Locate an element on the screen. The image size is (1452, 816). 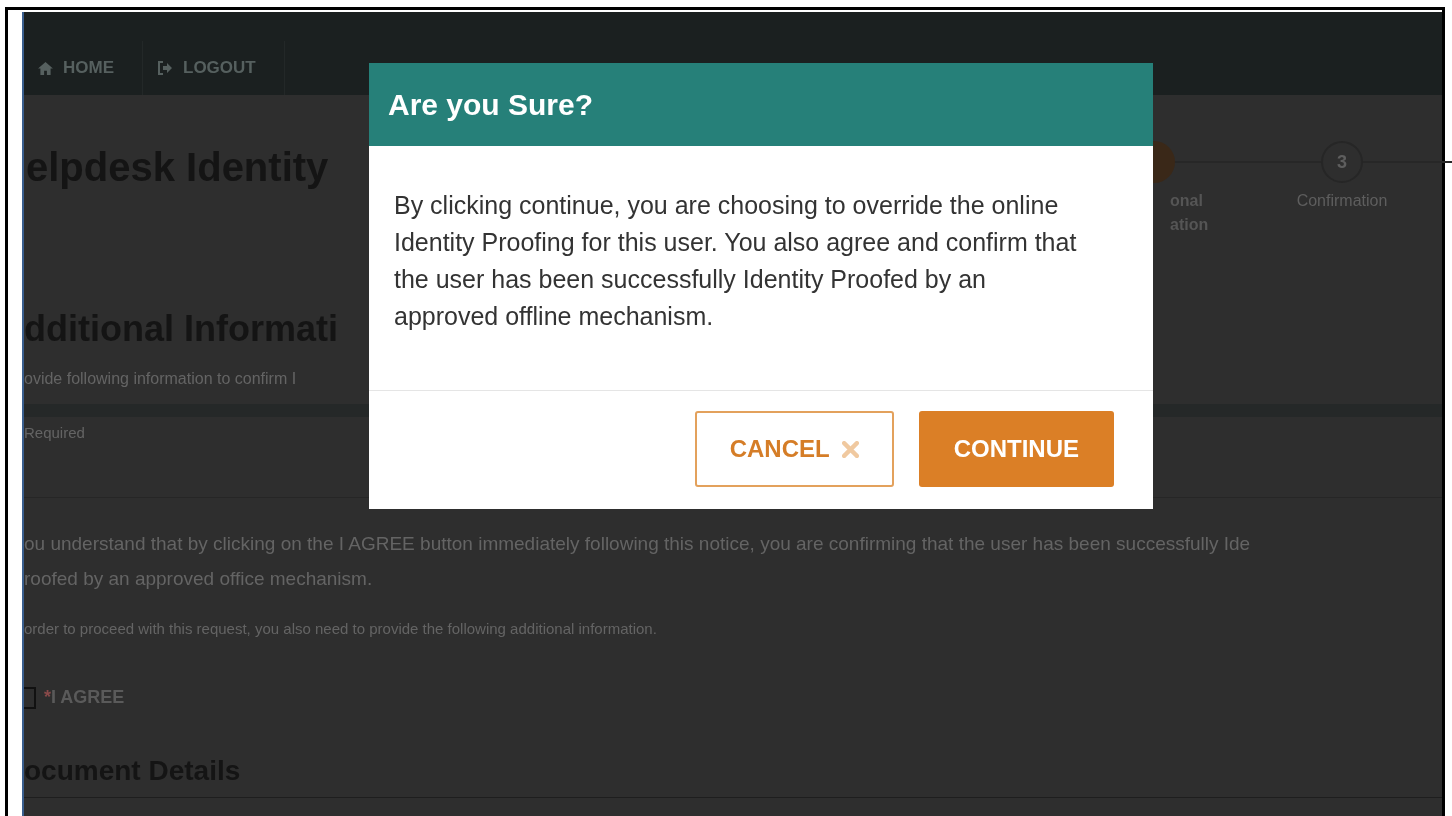
logout-icon is located at coordinates (165, 68).